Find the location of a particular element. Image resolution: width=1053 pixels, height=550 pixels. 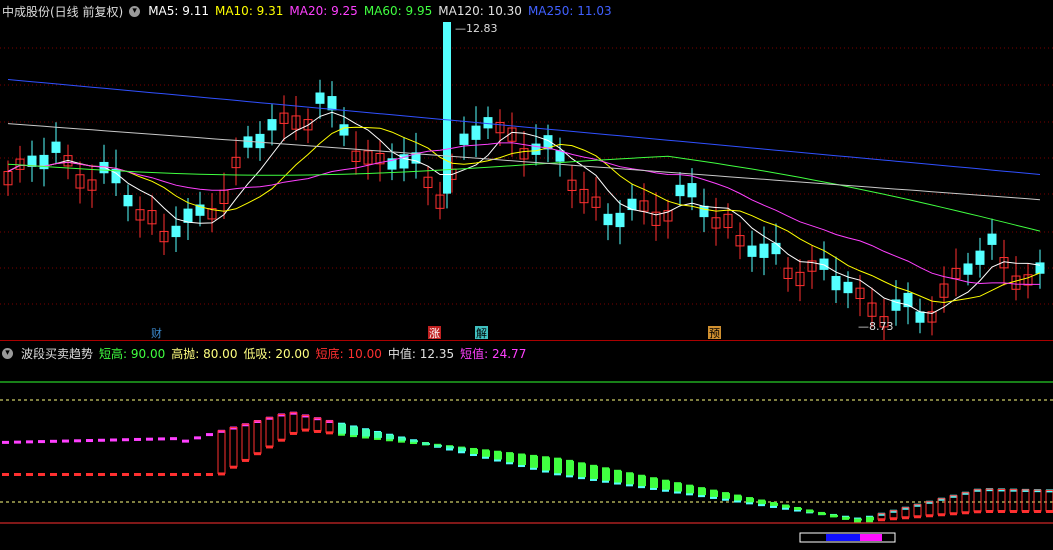

ma-legend-item-value: 9.95 is located at coordinates (417, 11).